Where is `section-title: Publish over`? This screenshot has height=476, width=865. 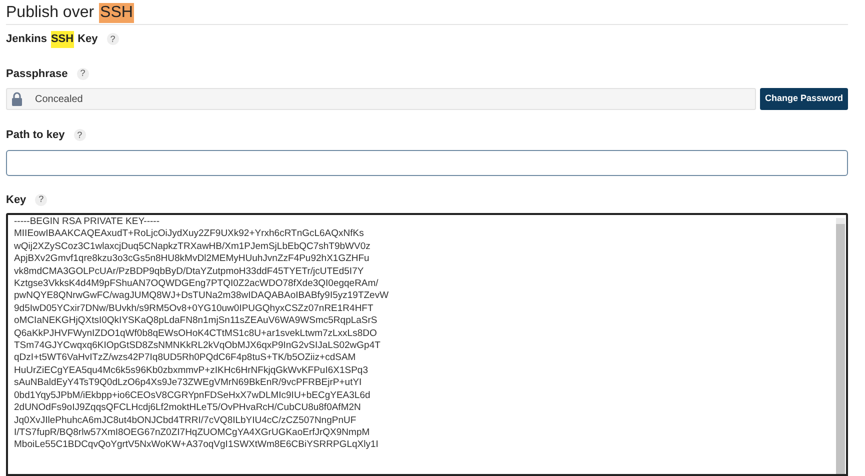
section-title: Publish over is located at coordinates (50, 13).